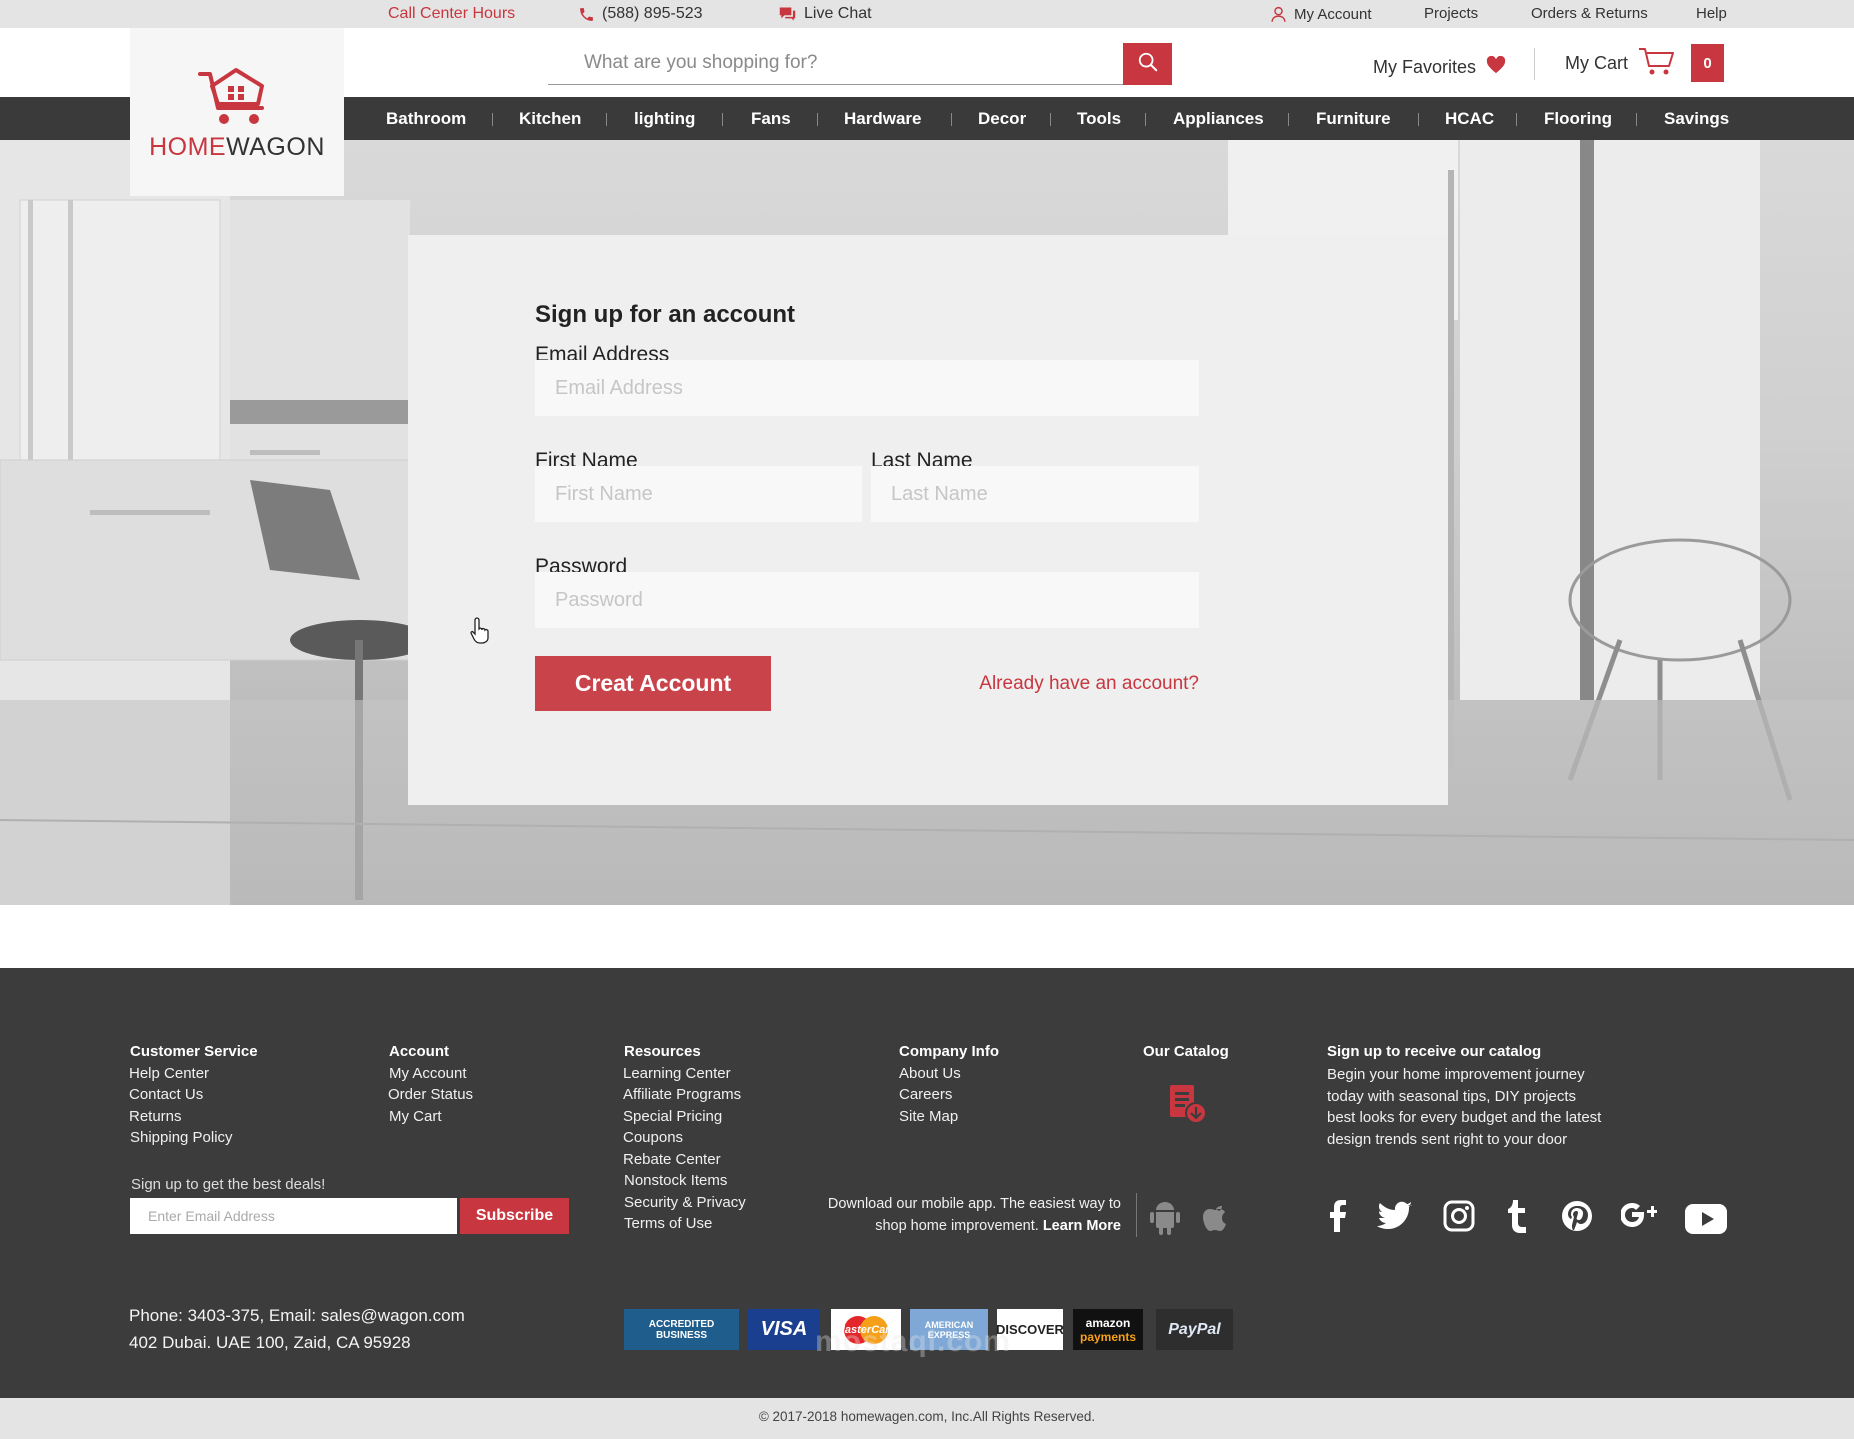  What do you see at coordinates (665, 314) in the screenshot?
I see `signup-title: Sign up for an account` at bounding box center [665, 314].